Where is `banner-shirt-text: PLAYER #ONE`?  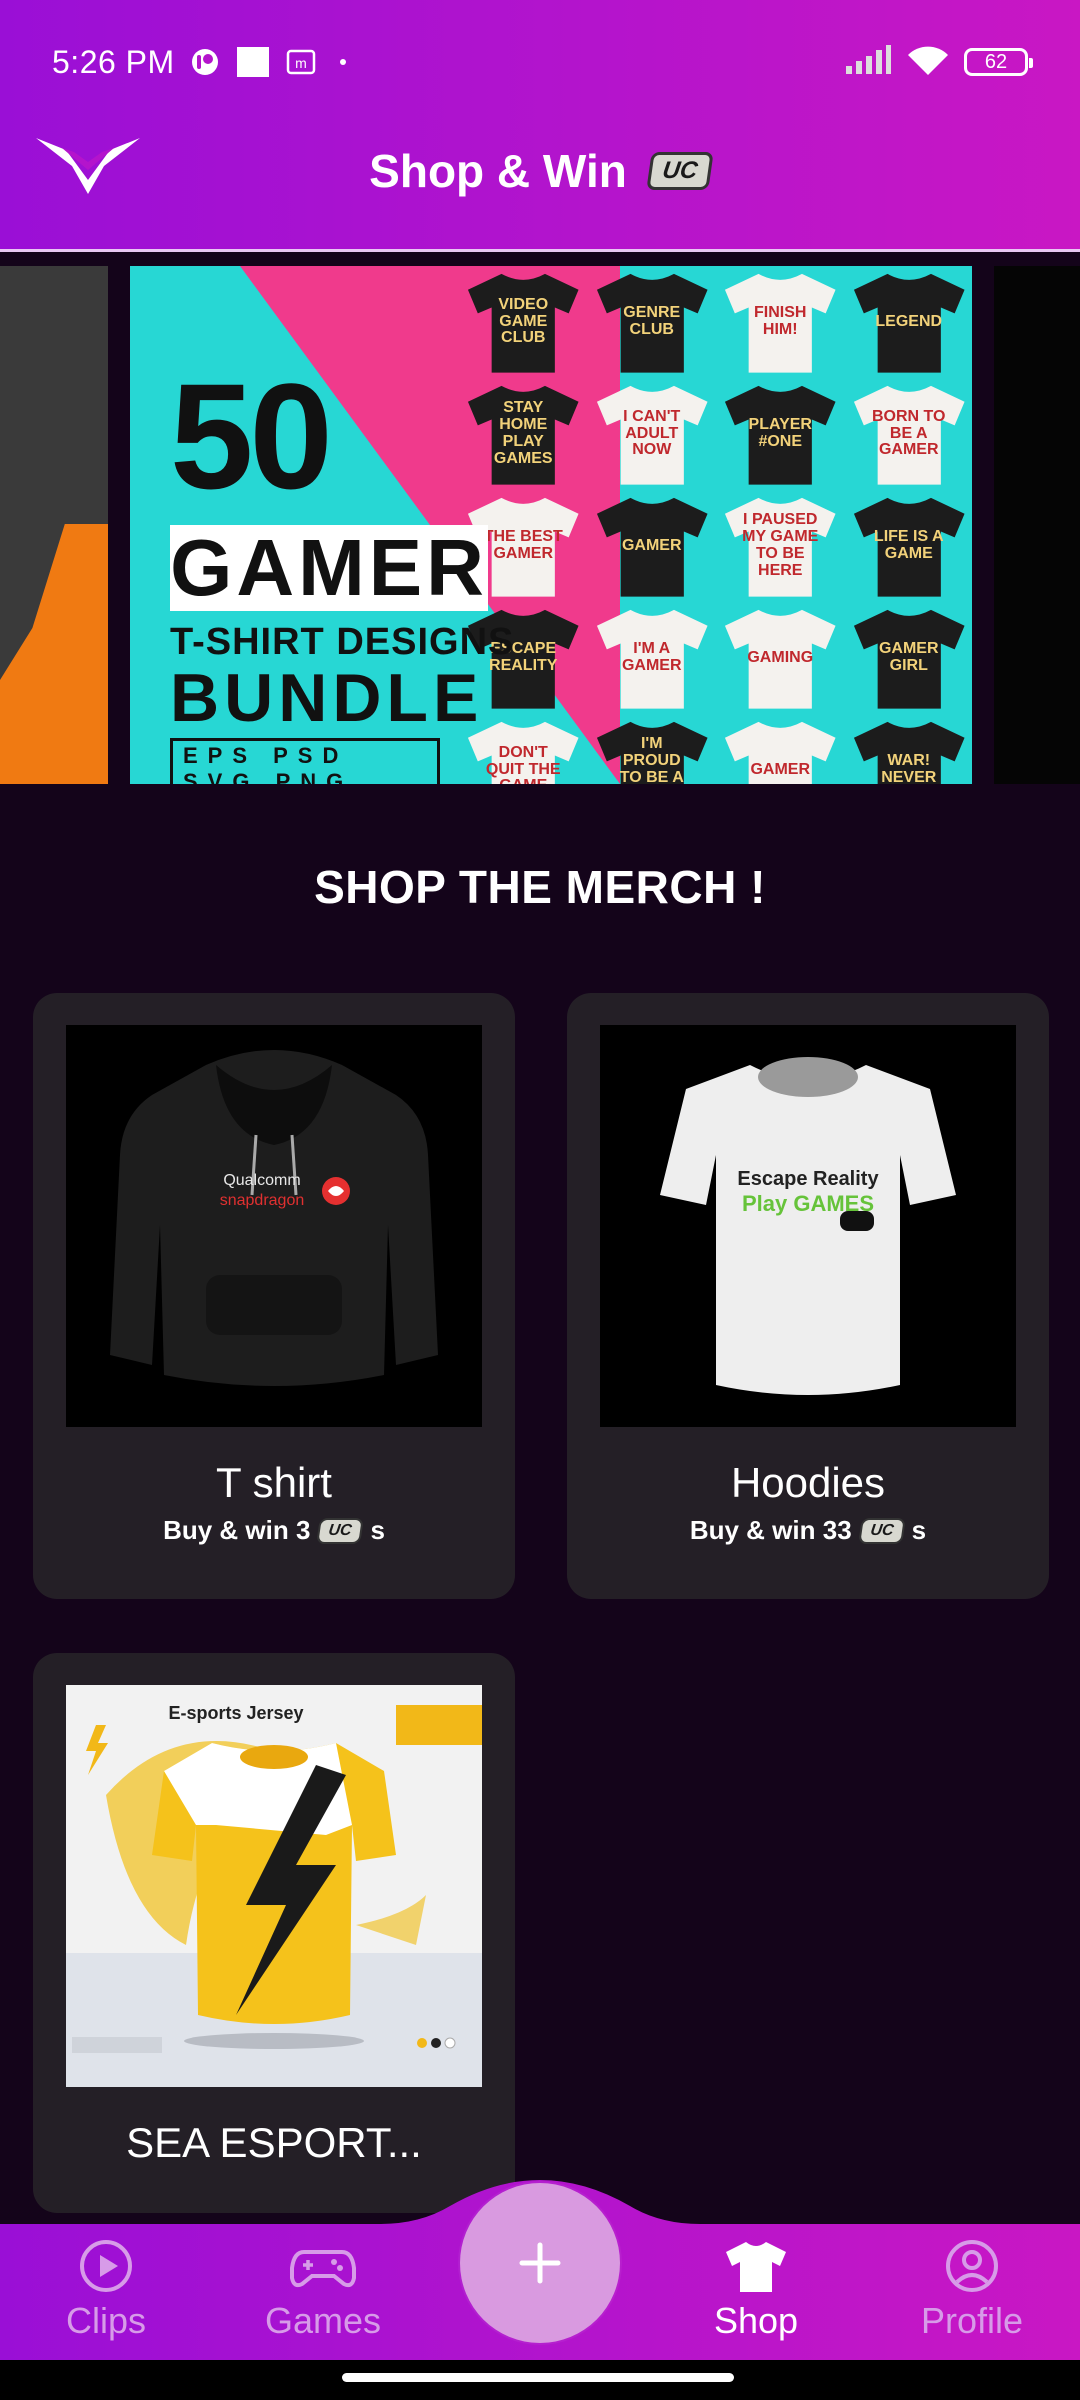
banner-shirt-text: PLAYER #ONE is located at coordinates (780, 433).